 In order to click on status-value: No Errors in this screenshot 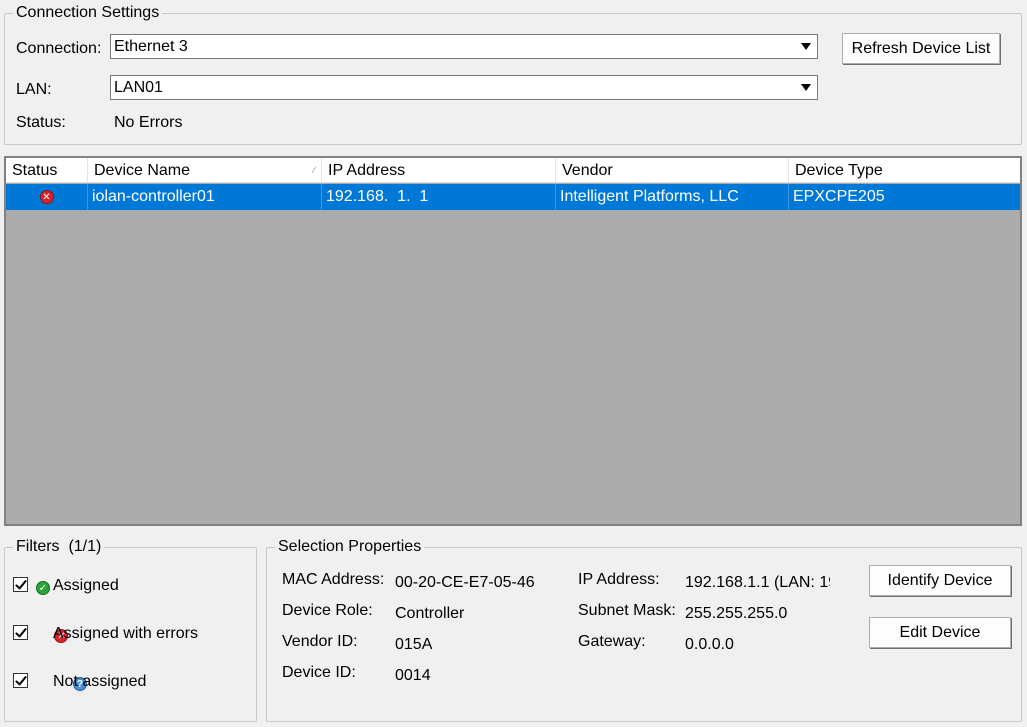, I will do `click(148, 122)`.